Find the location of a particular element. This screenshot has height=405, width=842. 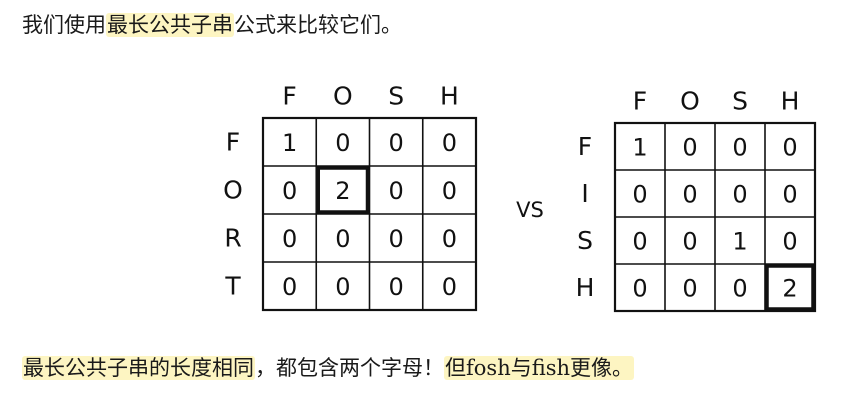

row-header: O is located at coordinates (233, 190).